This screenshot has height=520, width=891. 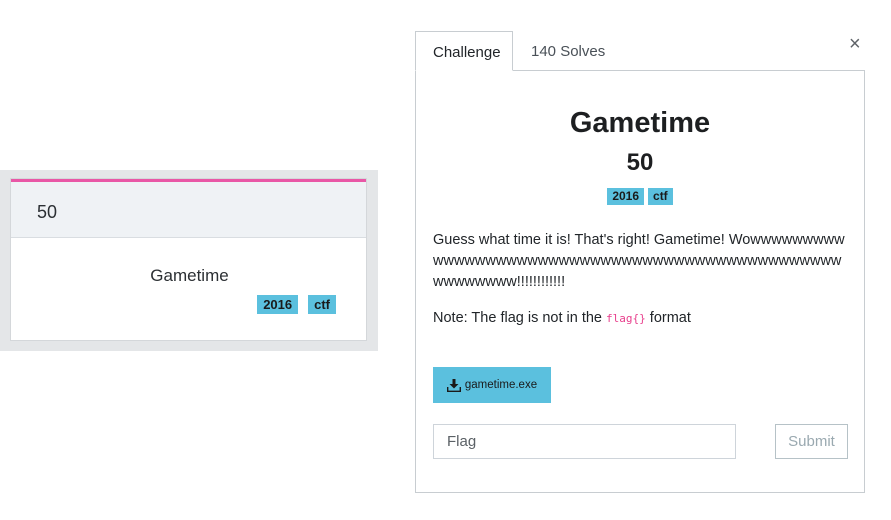 I want to click on note-suffix: format, so click(x=668, y=318).